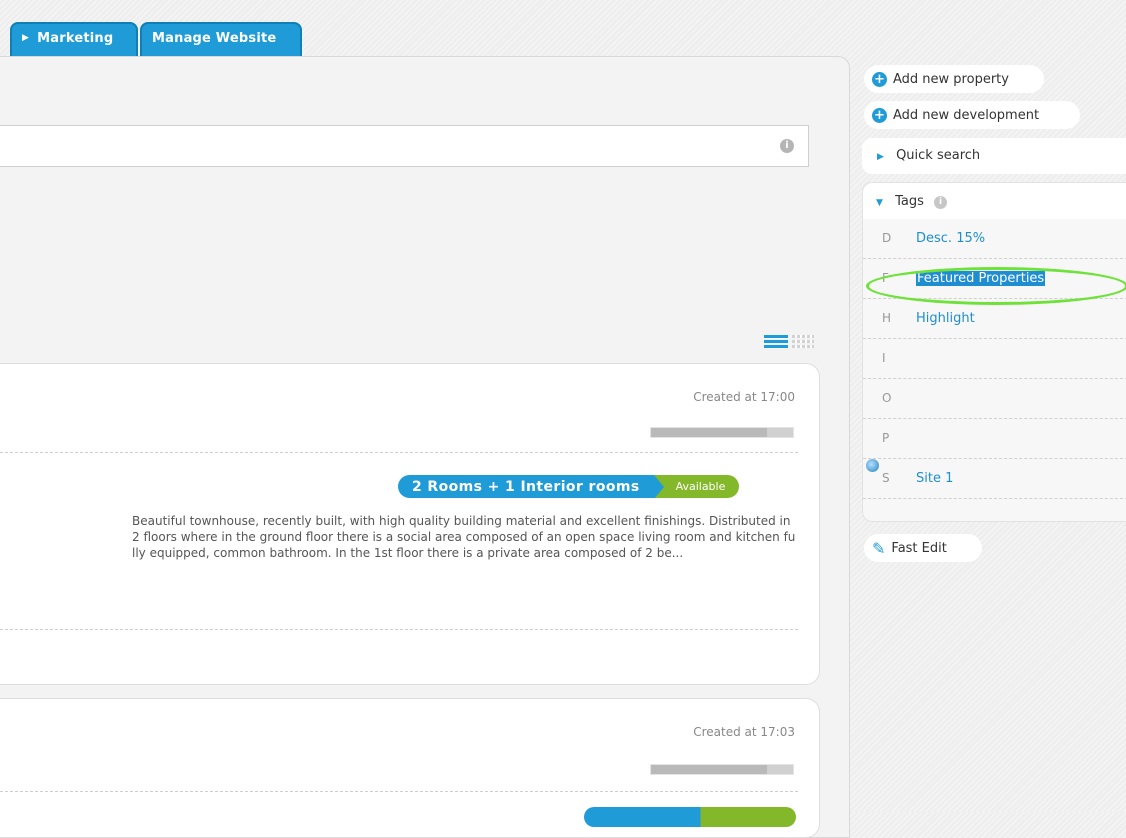 This screenshot has height=838, width=1126. Describe the element at coordinates (26, 38) in the screenshot. I see `triangle-right-icon: ▶` at that location.